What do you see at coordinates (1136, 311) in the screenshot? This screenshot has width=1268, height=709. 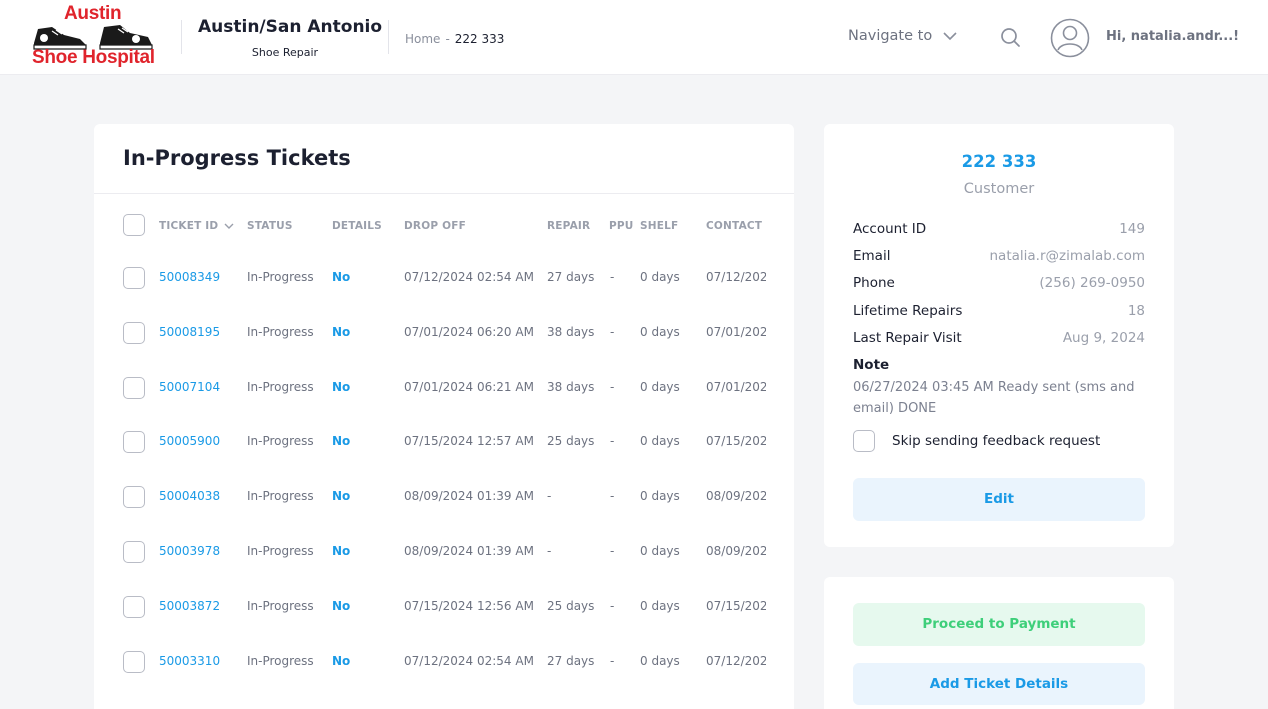 I see `info-value: 18` at bounding box center [1136, 311].